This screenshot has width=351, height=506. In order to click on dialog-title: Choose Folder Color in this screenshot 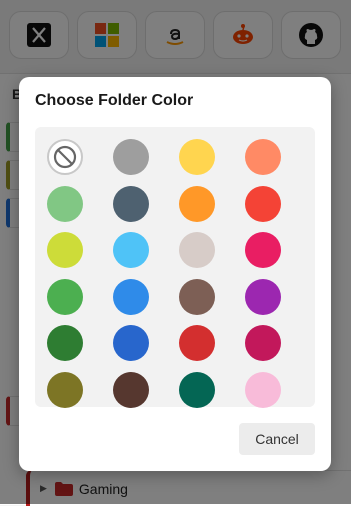, I will do `click(114, 100)`.